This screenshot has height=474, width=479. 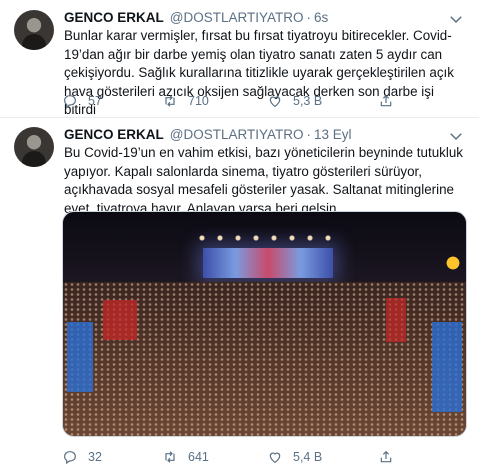 What do you see at coordinates (95, 457) in the screenshot?
I see `reply-count: 32` at bounding box center [95, 457].